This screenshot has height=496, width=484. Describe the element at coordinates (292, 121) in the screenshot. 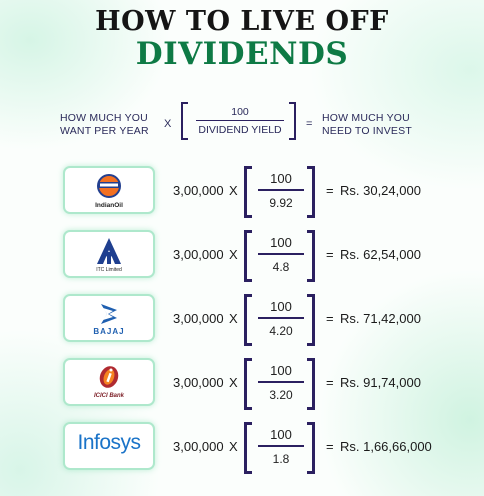

I see `formula-bracket-right` at that location.